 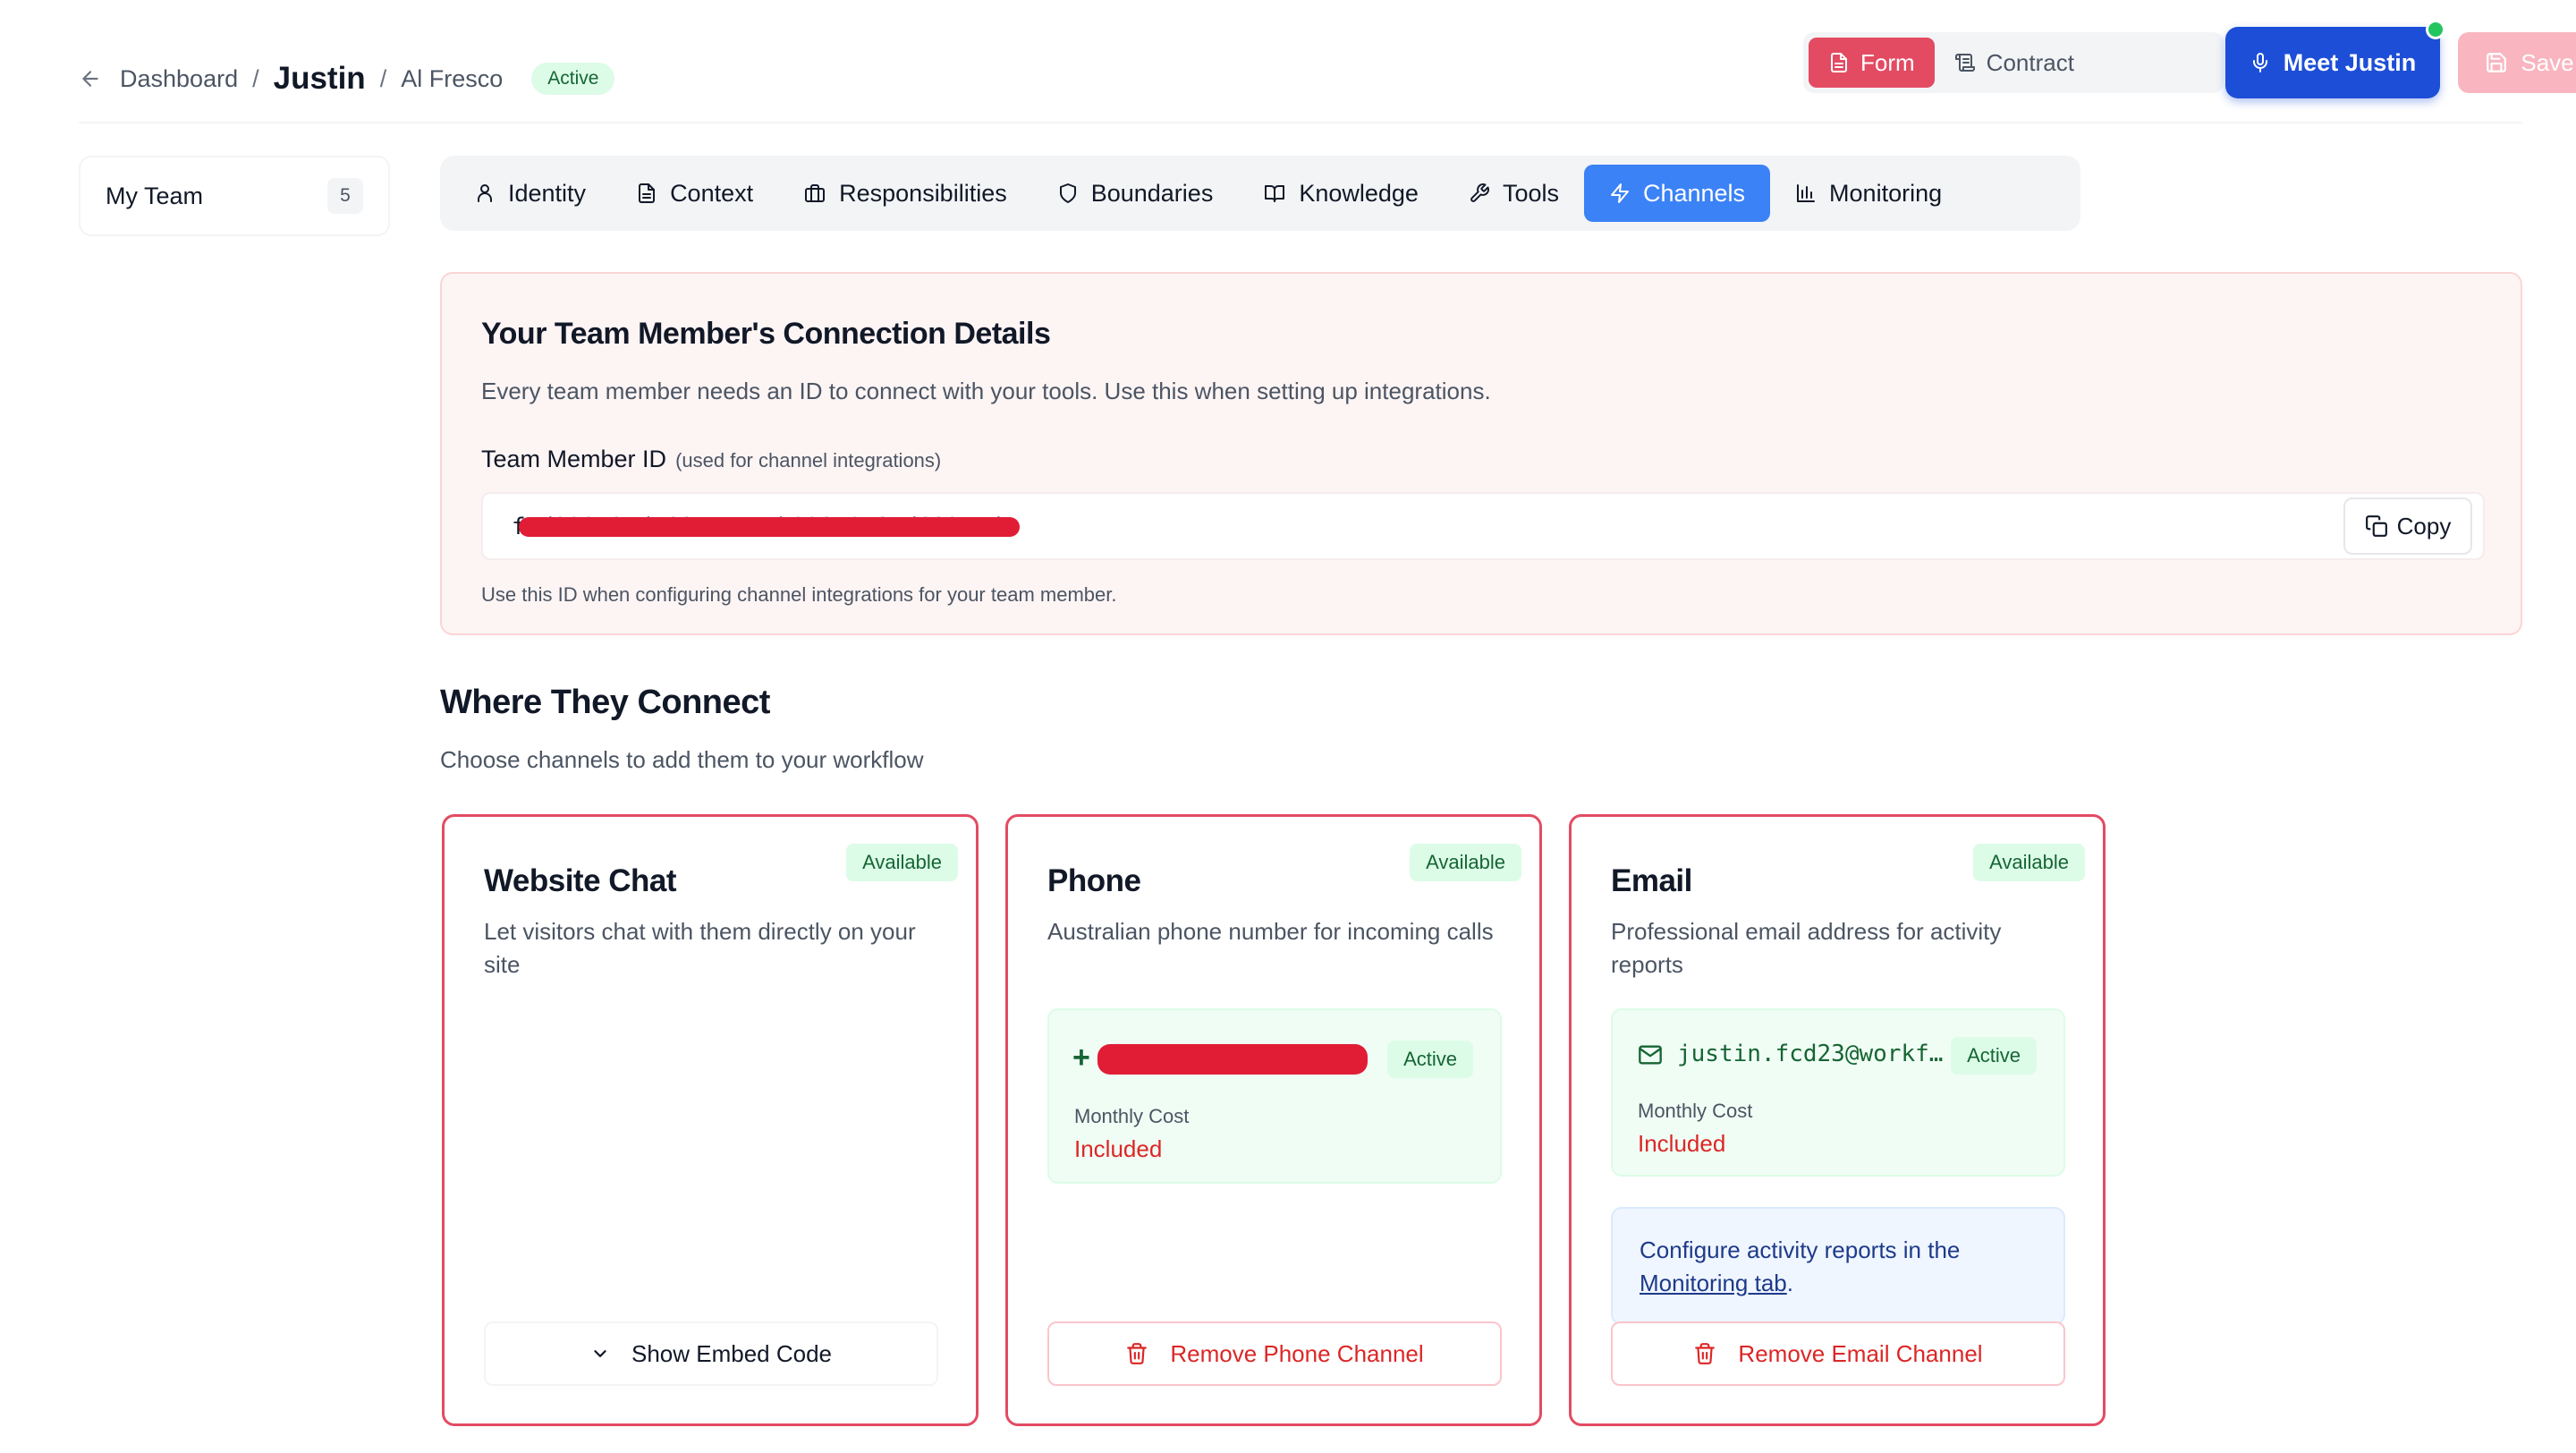 What do you see at coordinates (1300, 122) in the screenshot?
I see `header-divider` at bounding box center [1300, 122].